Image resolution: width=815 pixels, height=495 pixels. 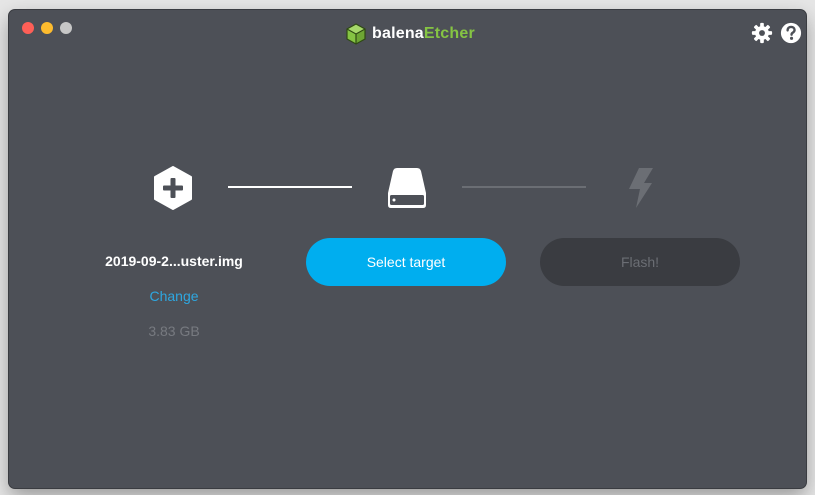 What do you see at coordinates (47, 28) in the screenshot?
I see `minimize-window-button` at bounding box center [47, 28].